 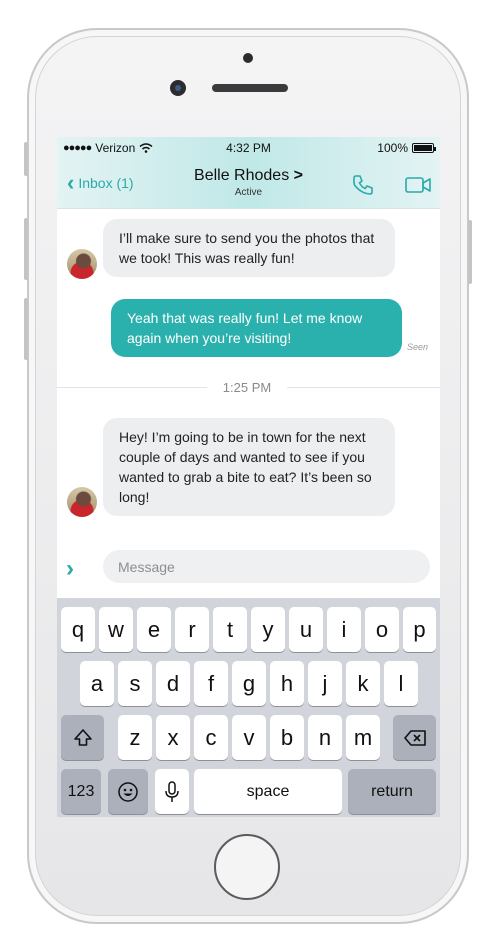 I want to click on emoji-key, so click(x=128, y=791).